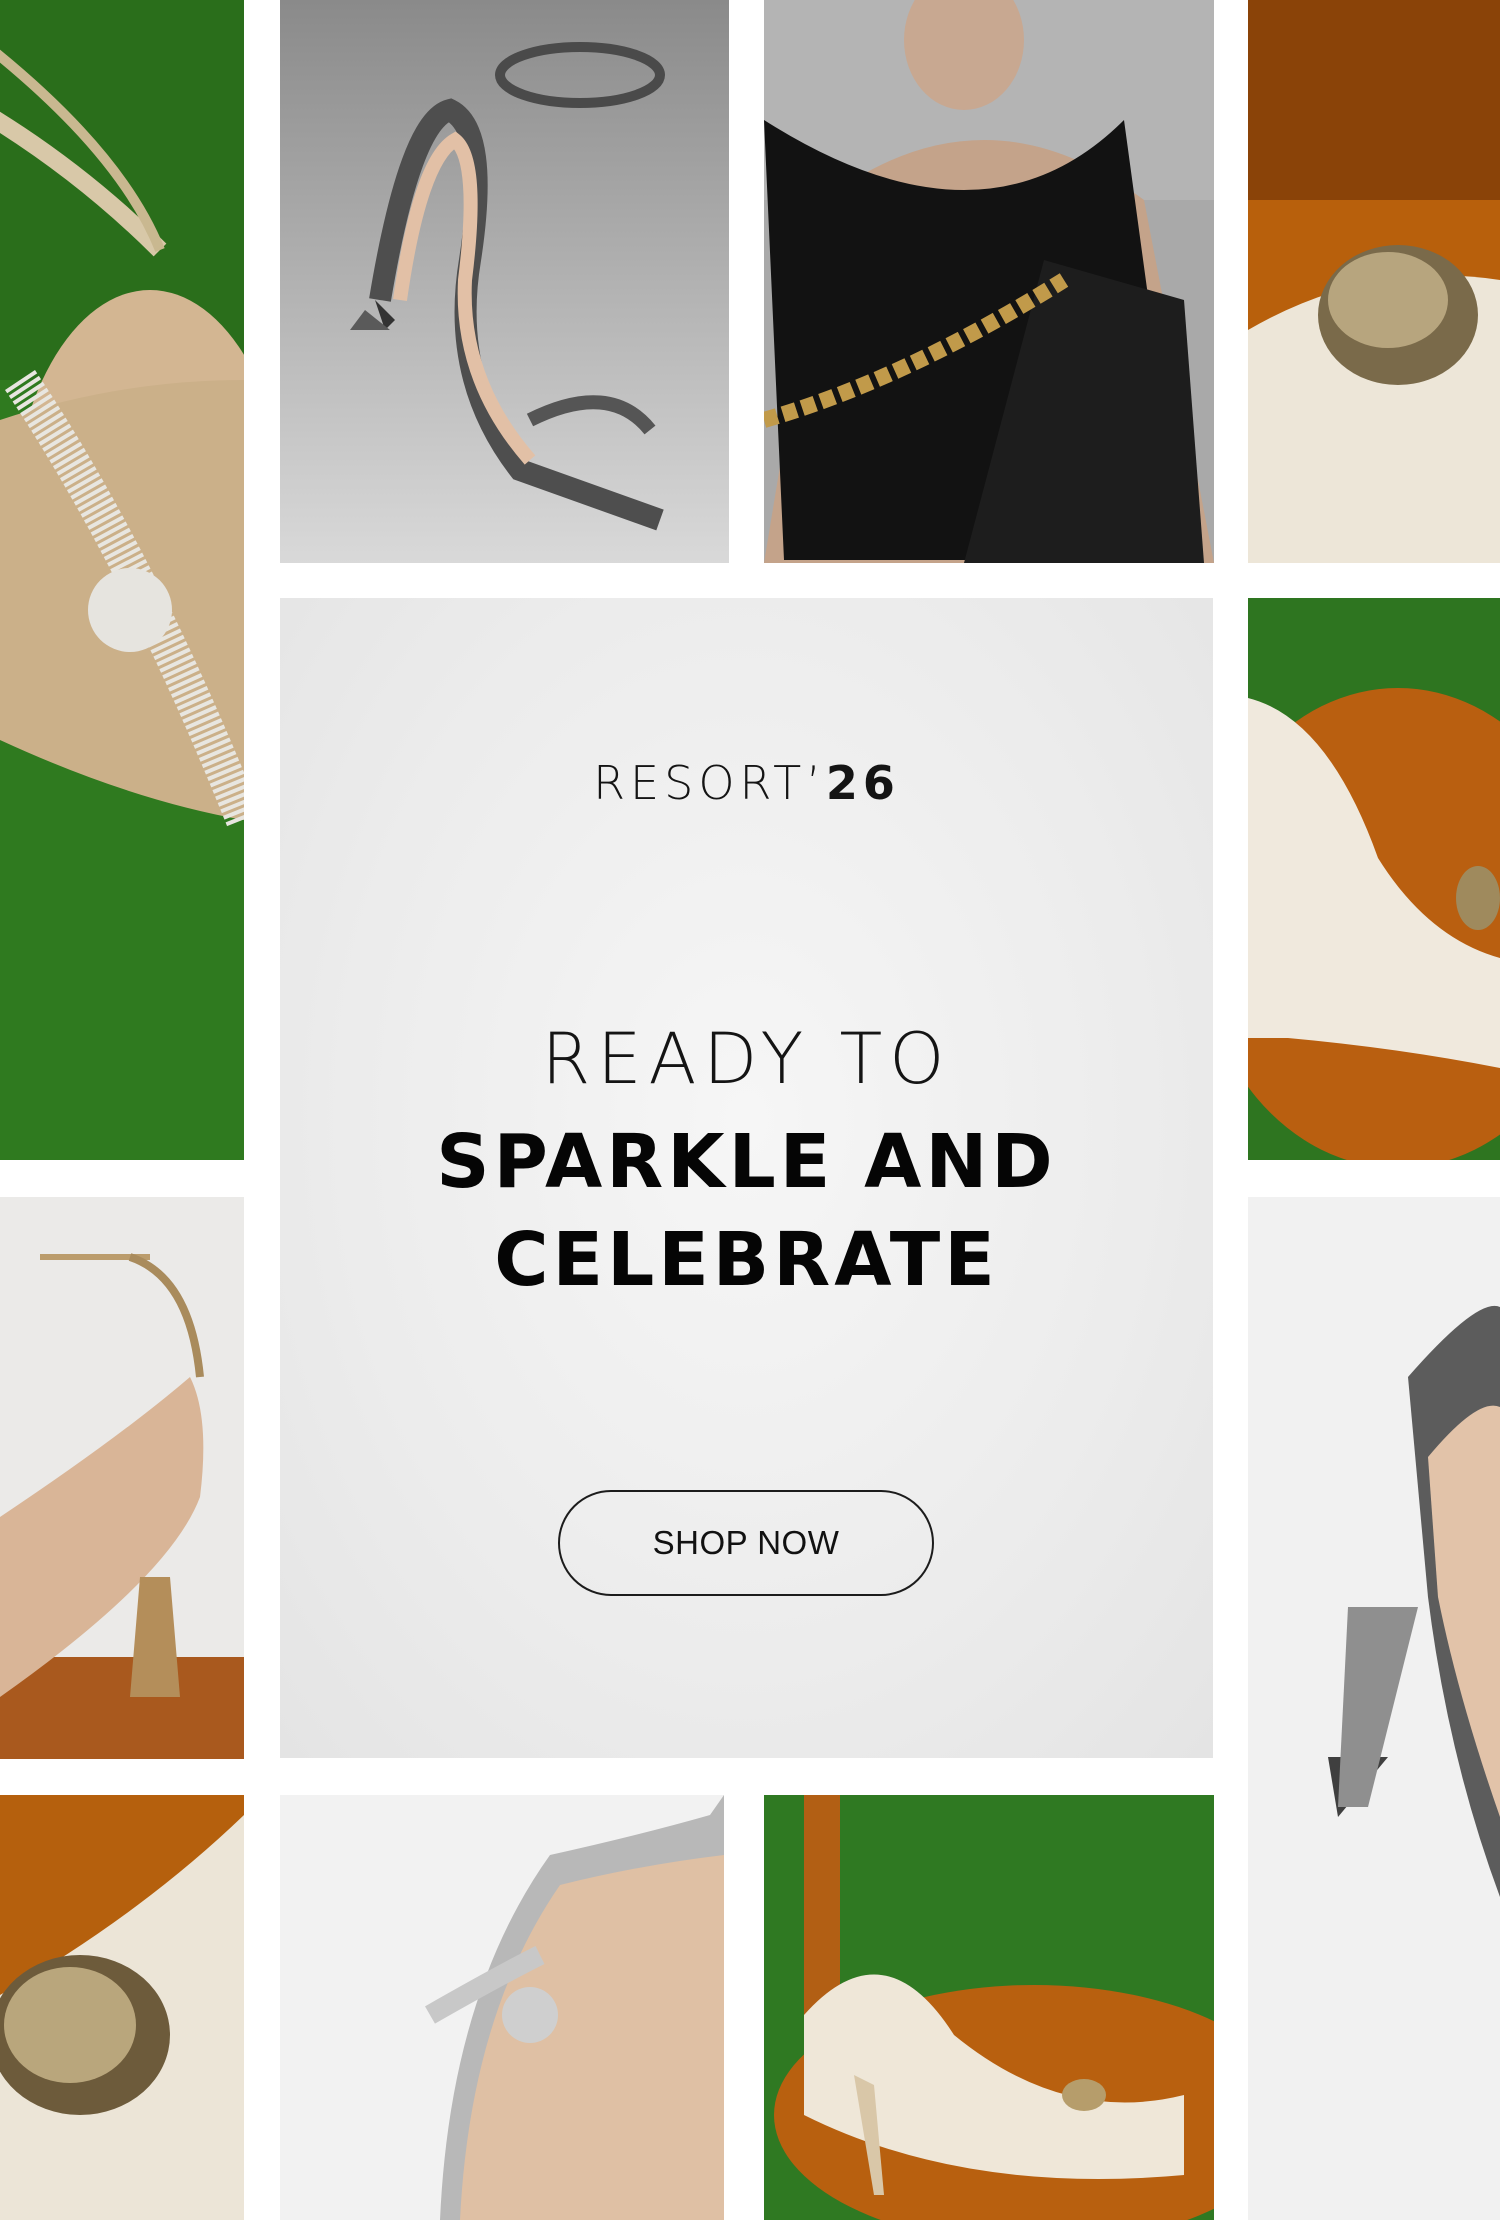  Describe the element at coordinates (1374, 281) in the screenshot. I see `gold-ornament-pump-photo` at that location.